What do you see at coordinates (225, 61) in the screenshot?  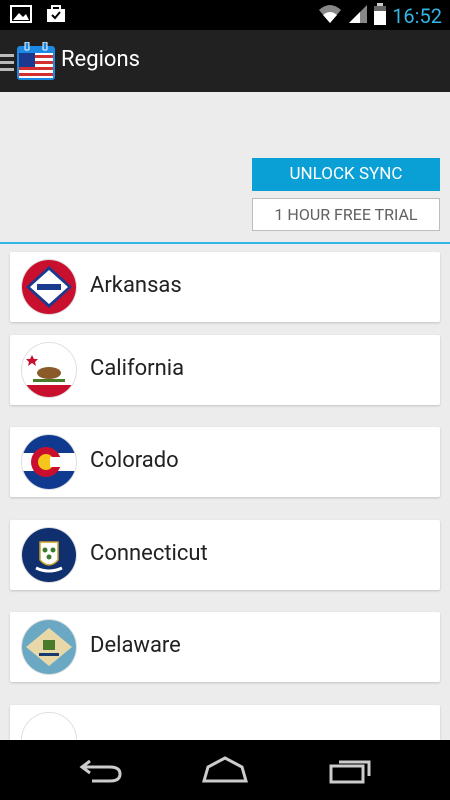 I see `action-bar: Regions` at bounding box center [225, 61].